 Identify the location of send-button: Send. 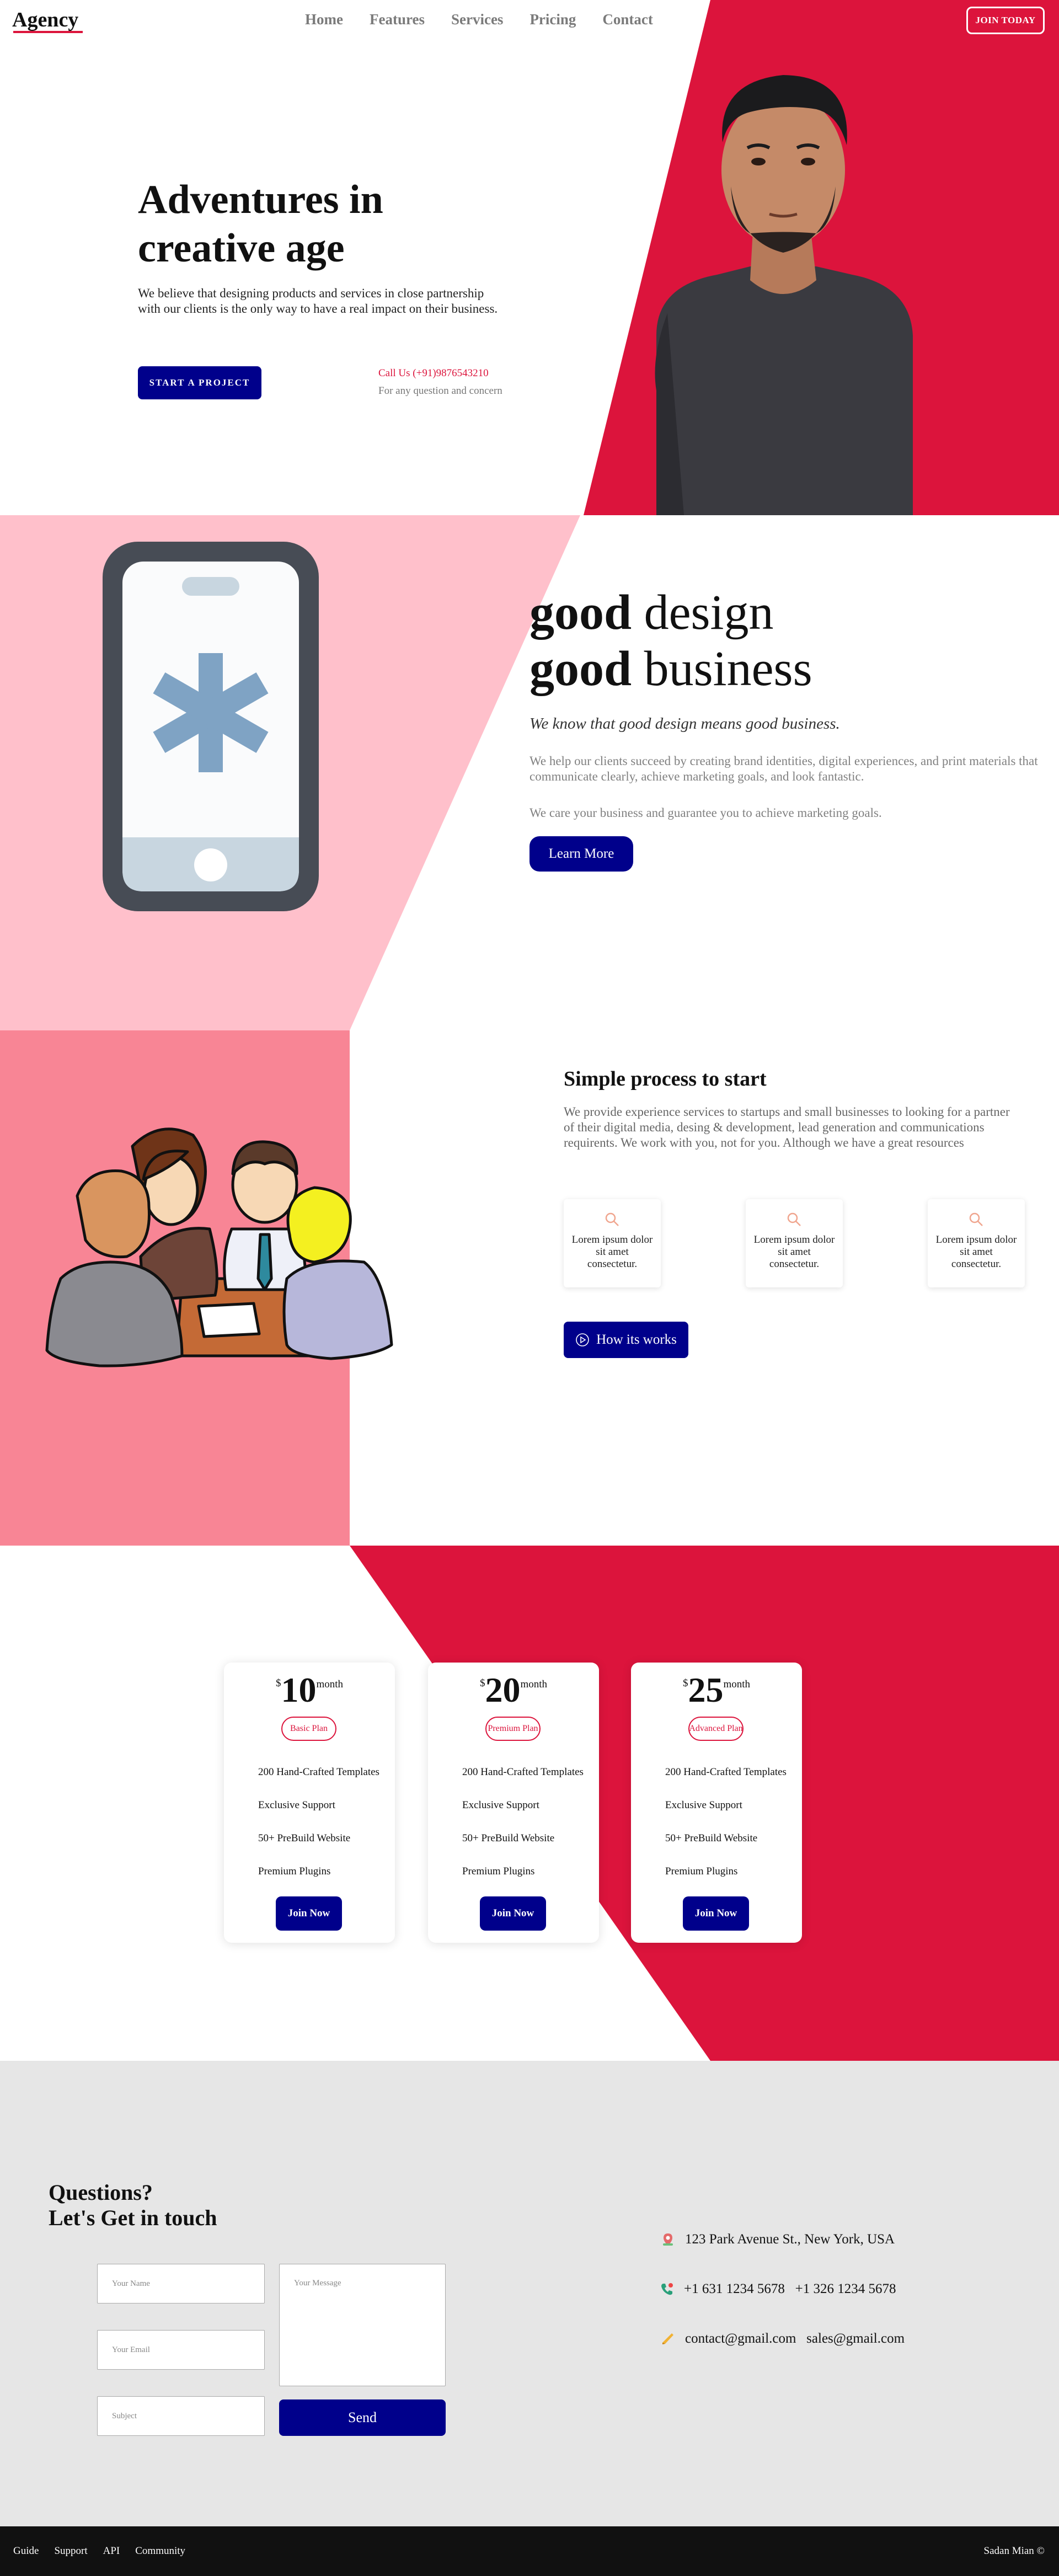
(362, 2417).